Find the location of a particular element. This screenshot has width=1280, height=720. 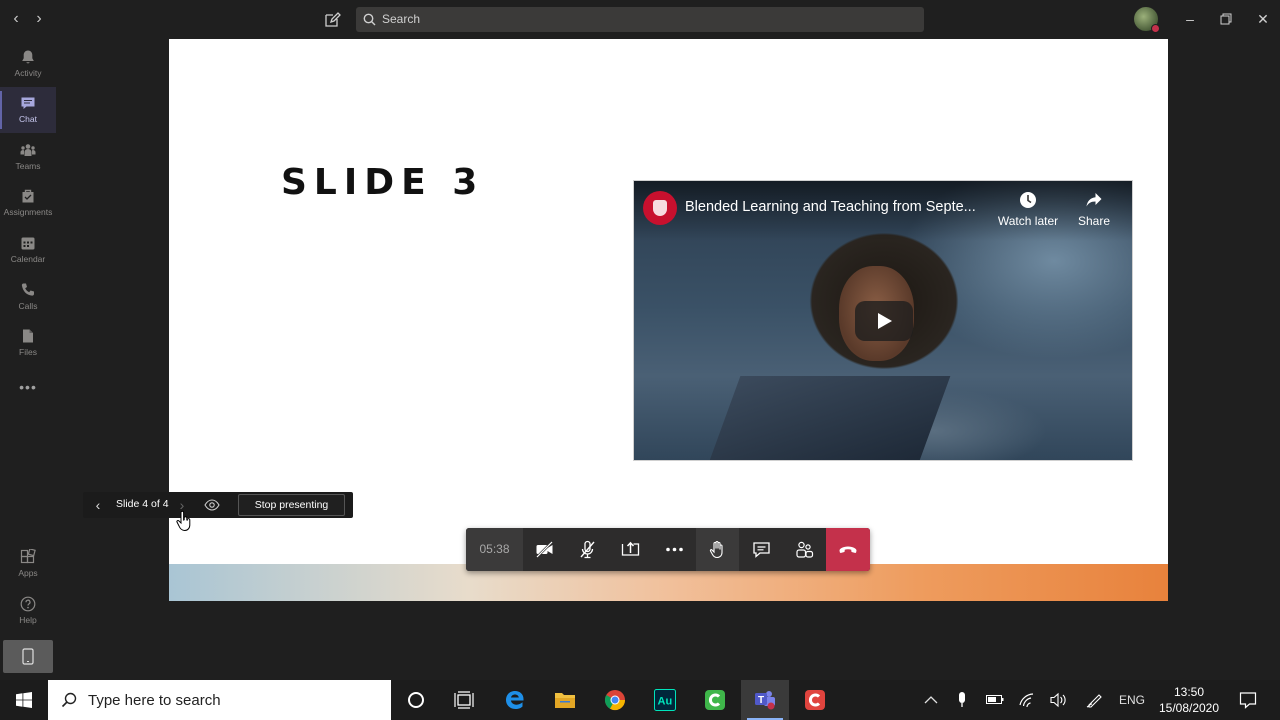

chevron-up-icon is located at coordinates (931, 700).